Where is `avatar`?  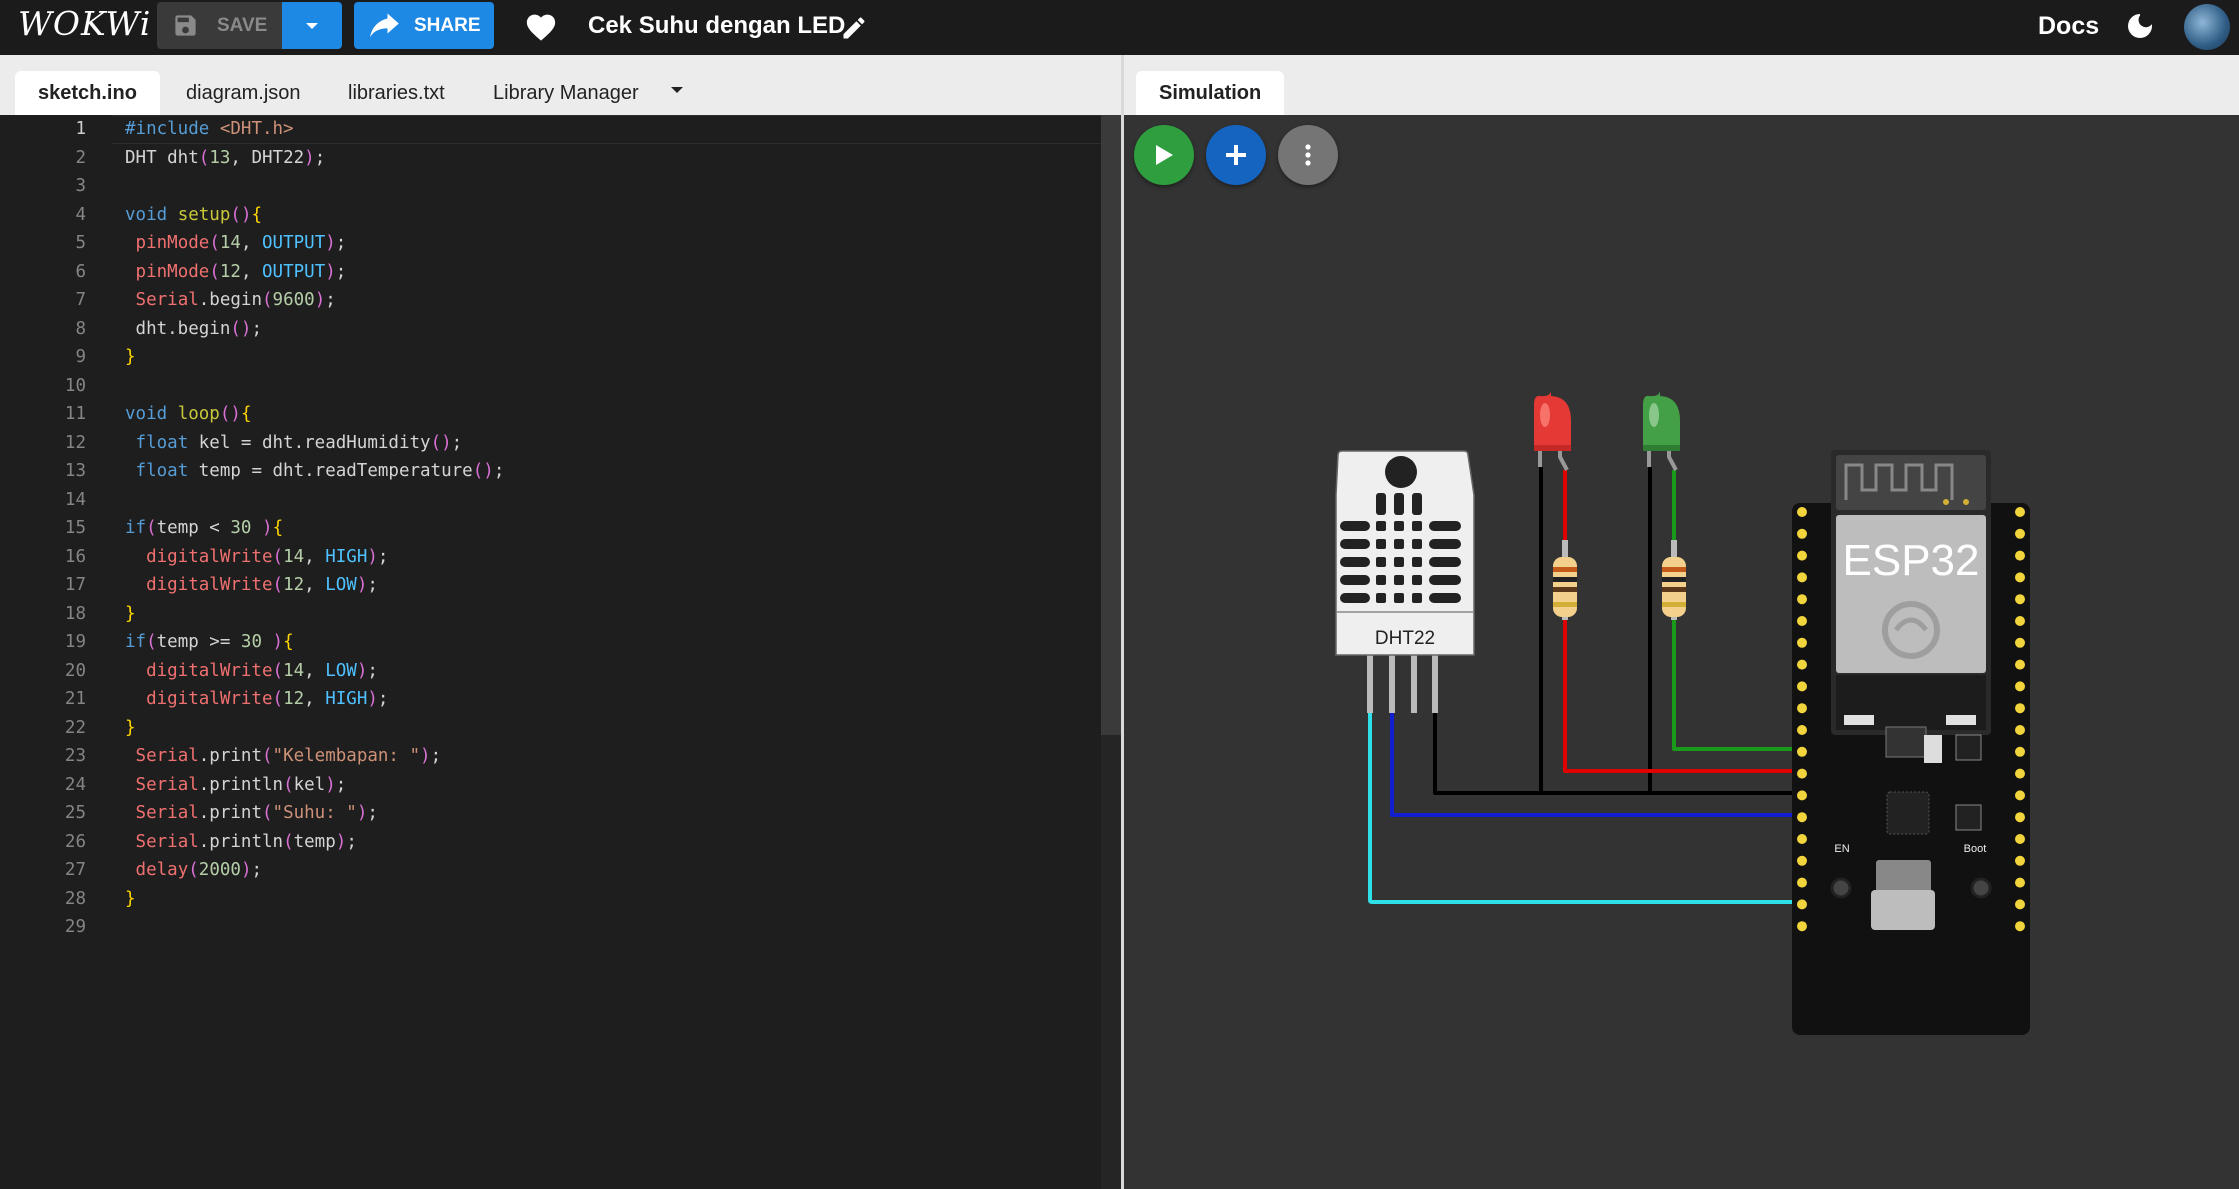 avatar is located at coordinates (2207, 27).